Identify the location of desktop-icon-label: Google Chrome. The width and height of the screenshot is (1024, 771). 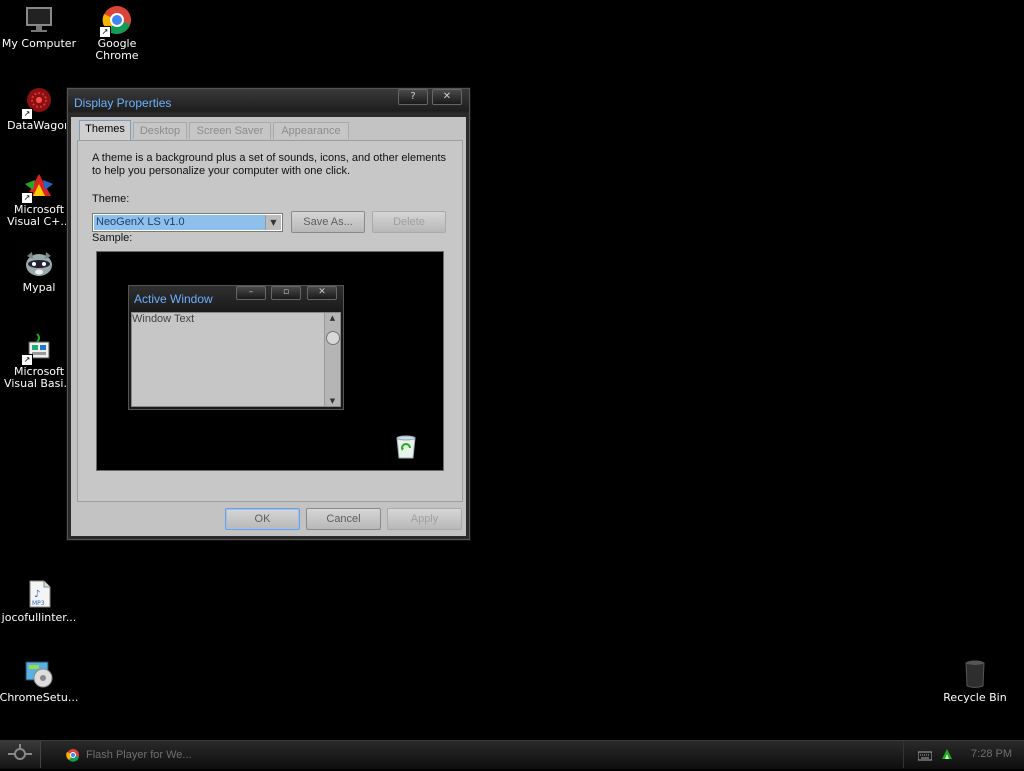
(117, 49).